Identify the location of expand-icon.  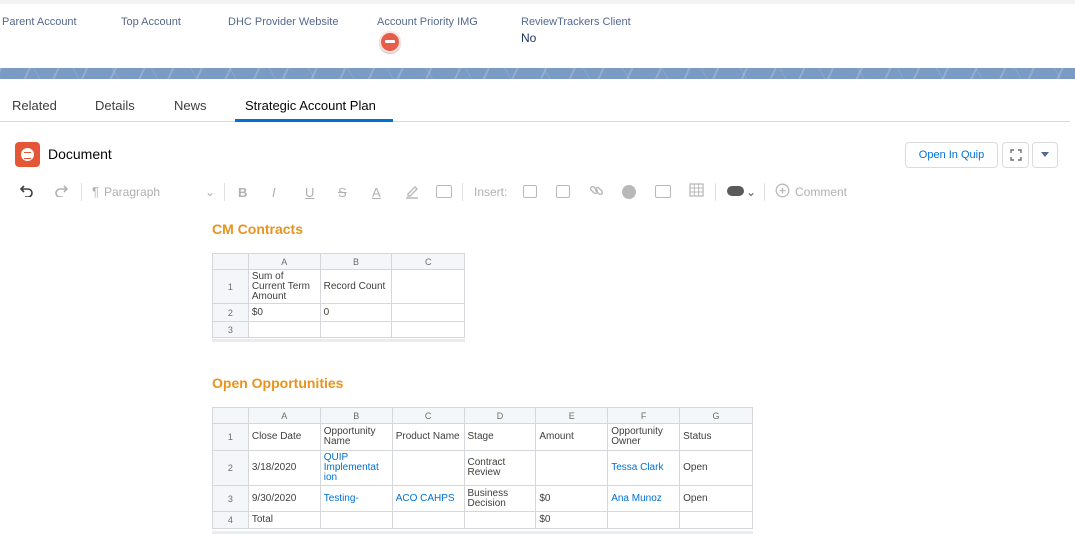
(1015, 155).